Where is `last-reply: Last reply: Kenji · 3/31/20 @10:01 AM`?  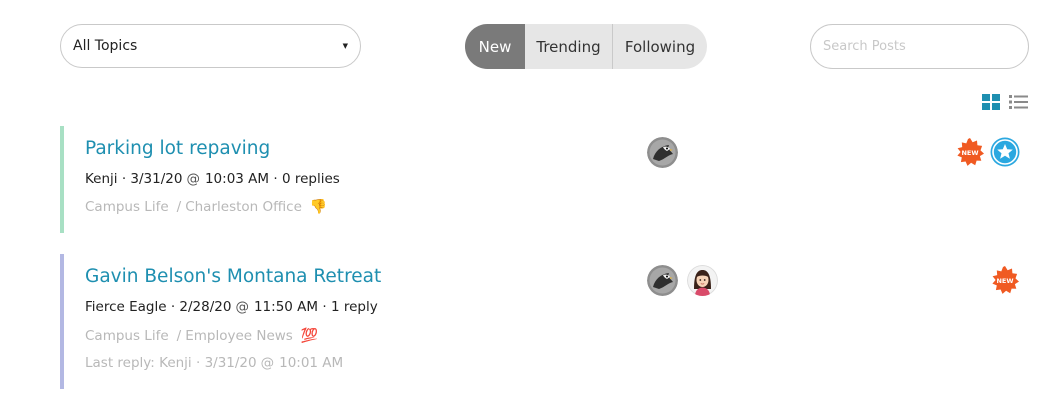
last-reply: Last reply: Kenji · 3/31/20 @10:01 AM is located at coordinates (214, 363).